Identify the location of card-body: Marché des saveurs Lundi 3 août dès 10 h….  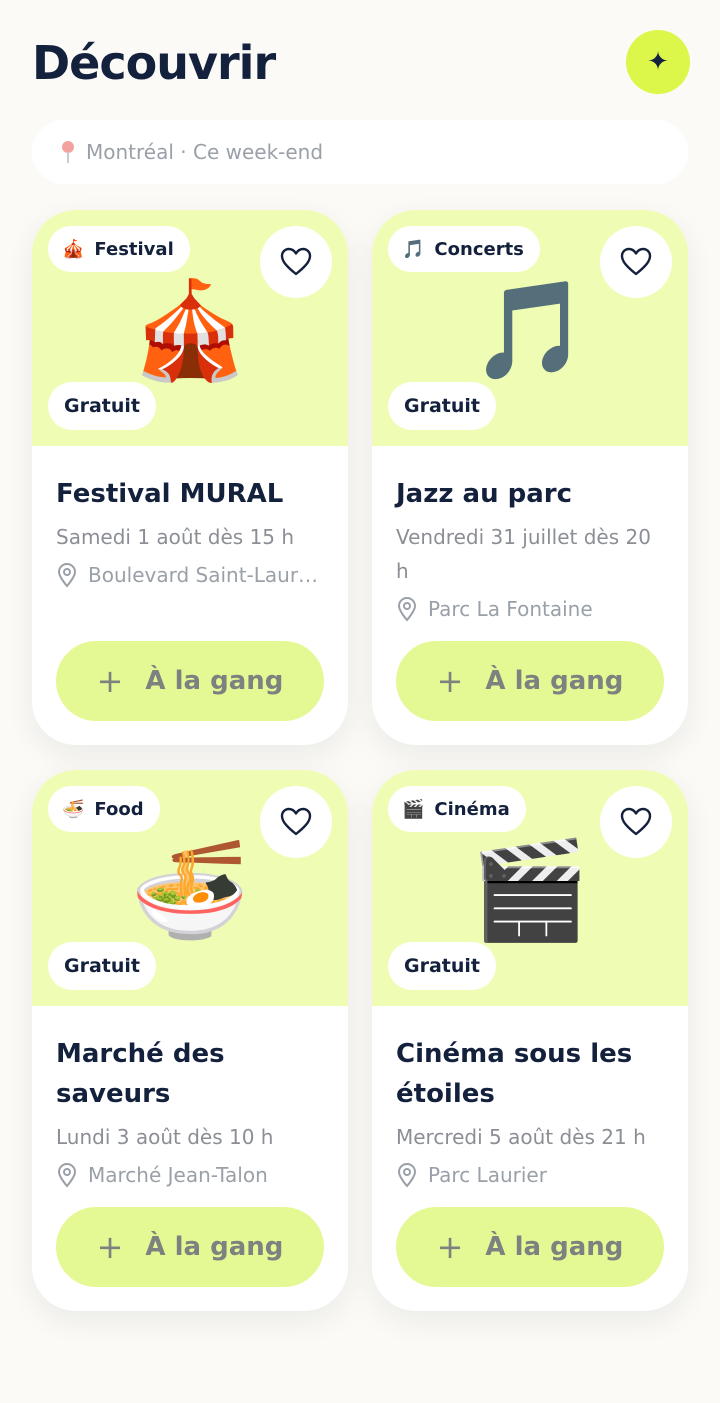
(192, 1111).